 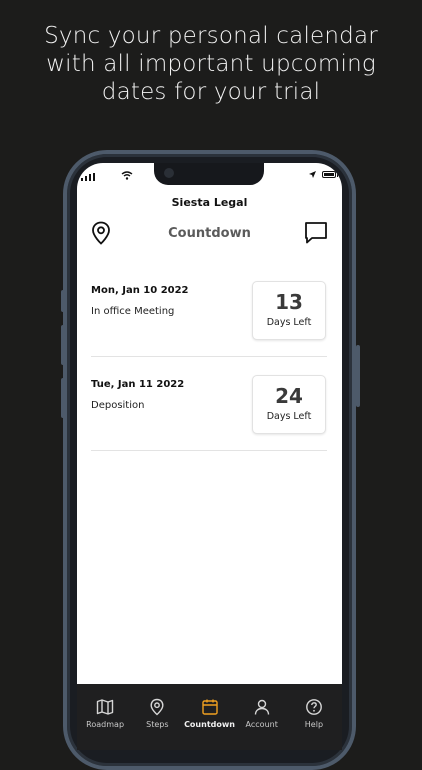 What do you see at coordinates (211, 92) in the screenshot?
I see `headline-line-3: dates for your trial` at bounding box center [211, 92].